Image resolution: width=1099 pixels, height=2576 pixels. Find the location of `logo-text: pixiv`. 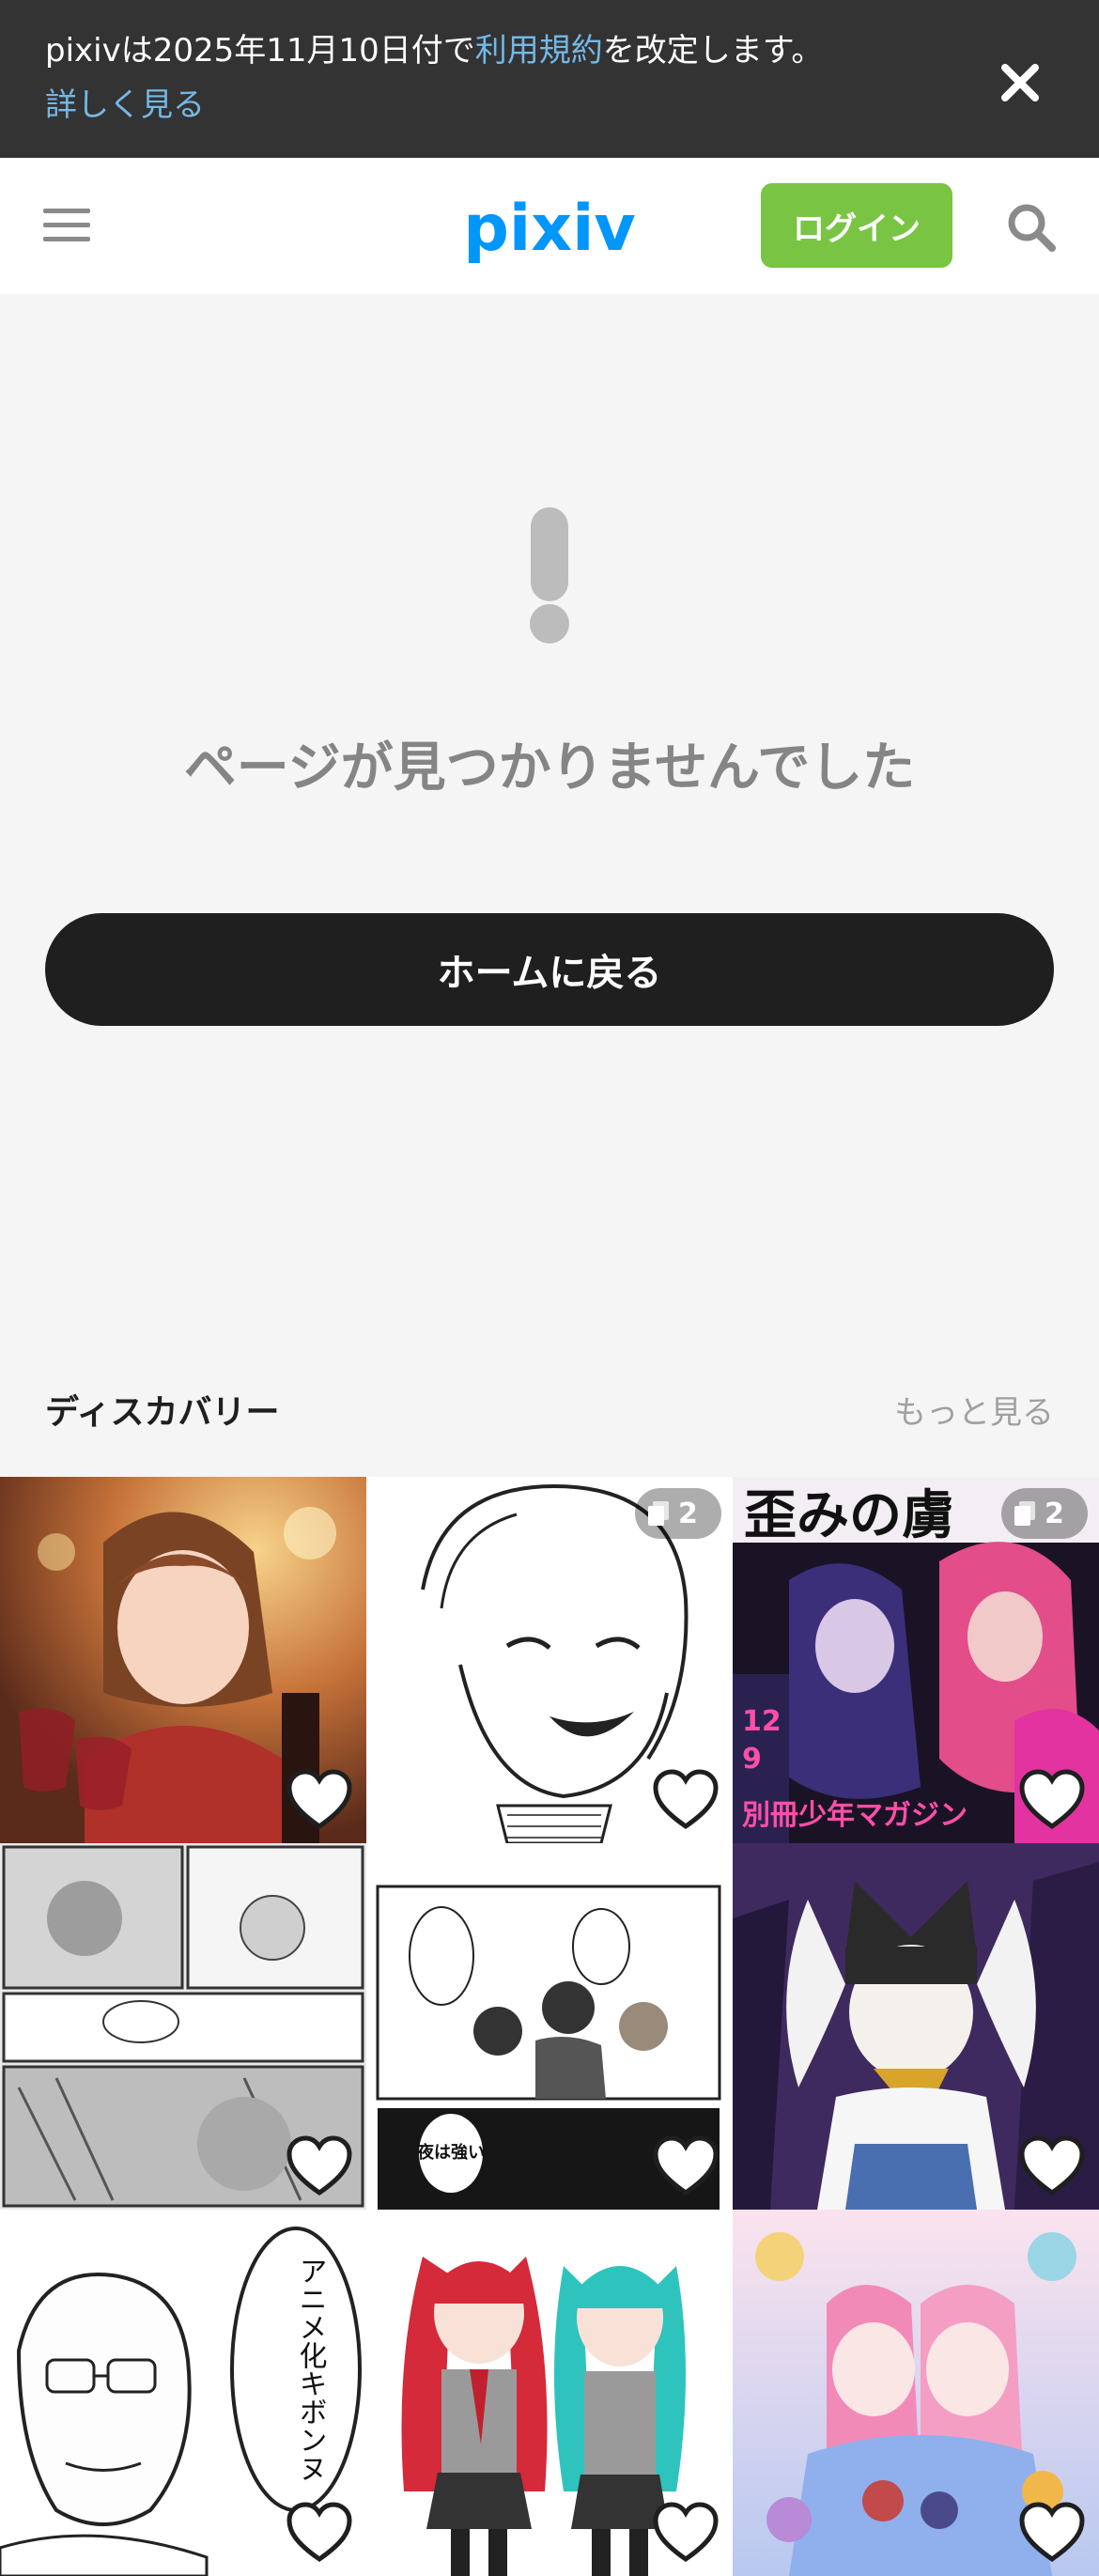

logo-text: pixiv is located at coordinates (549, 229).